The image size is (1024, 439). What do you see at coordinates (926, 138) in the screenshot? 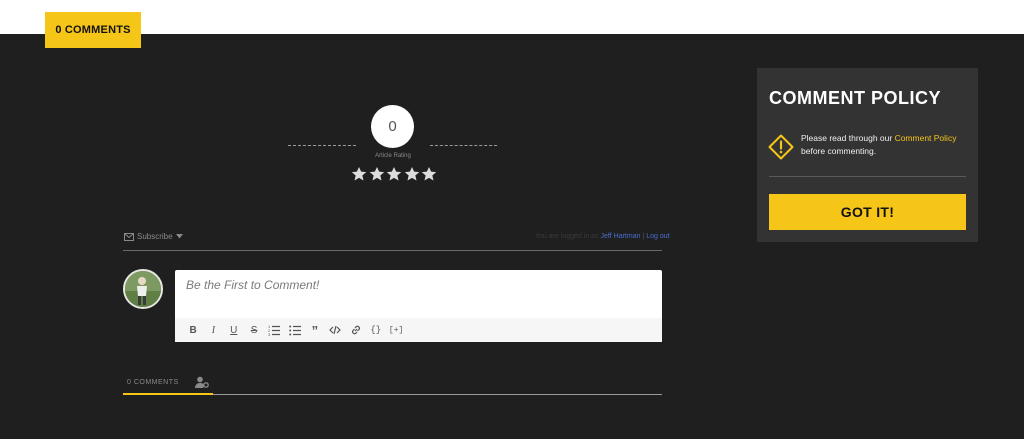
I see `policy-link: Comment Policy` at bounding box center [926, 138].